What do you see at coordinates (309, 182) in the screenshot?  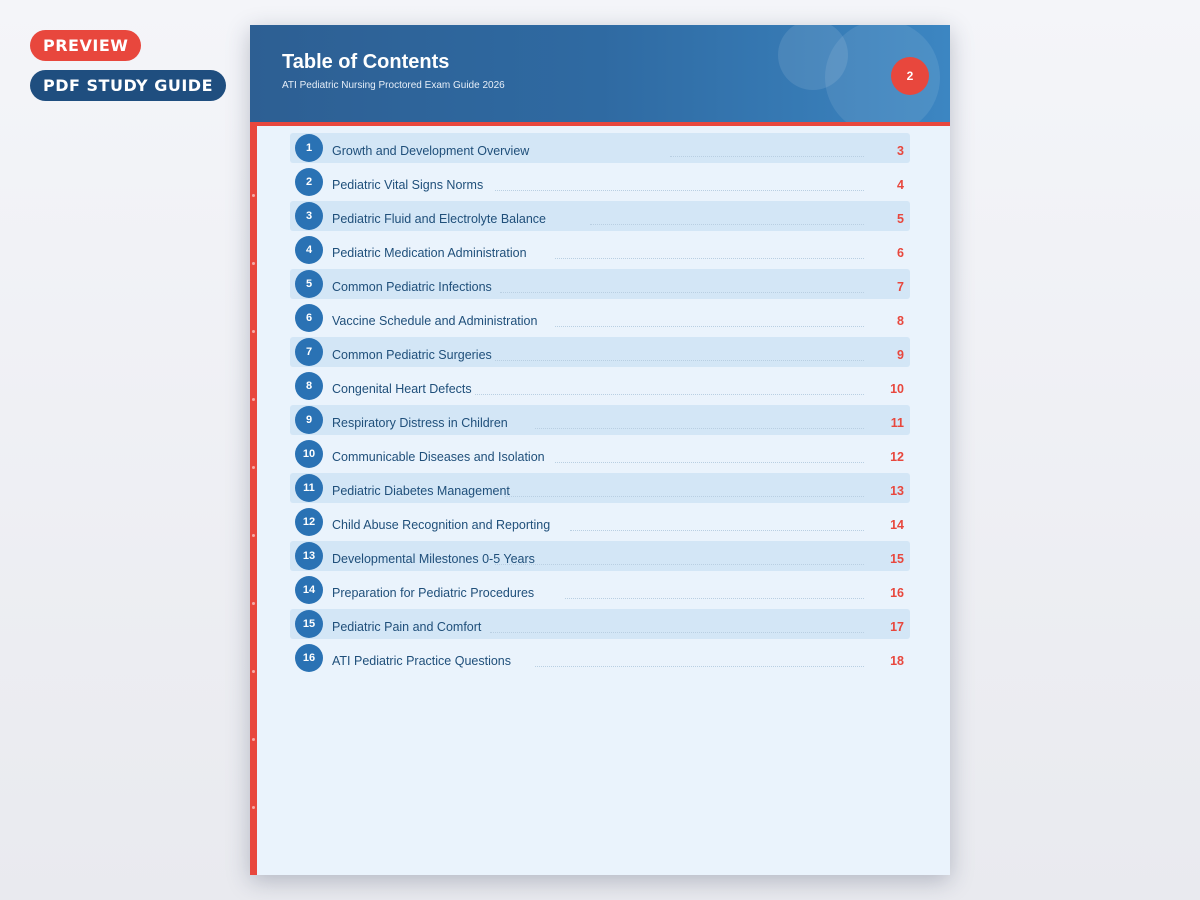 I see `toc-entry-number: 2` at bounding box center [309, 182].